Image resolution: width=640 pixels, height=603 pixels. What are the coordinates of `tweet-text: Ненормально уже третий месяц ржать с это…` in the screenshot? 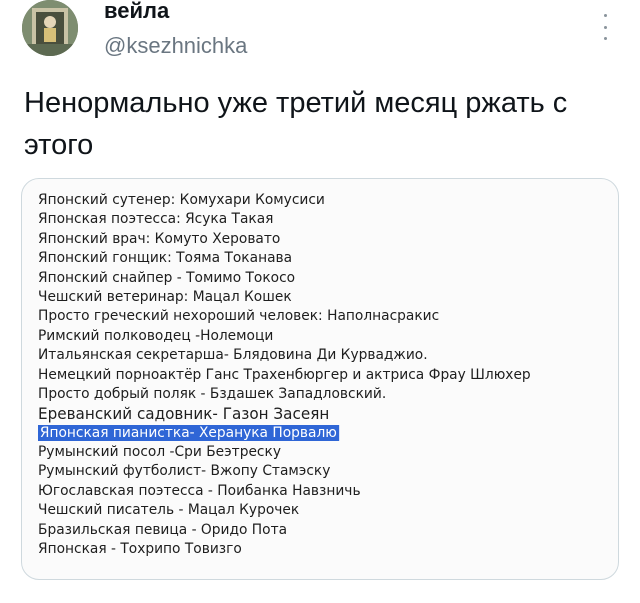 It's located at (296, 124).